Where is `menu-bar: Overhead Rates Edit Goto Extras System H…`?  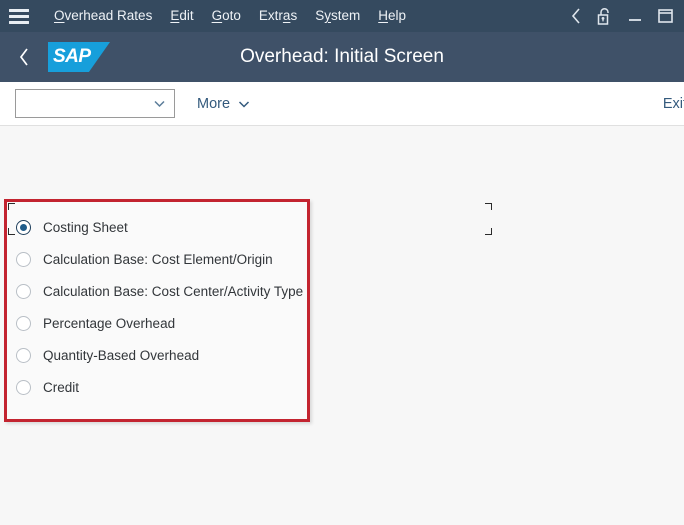 menu-bar: Overhead Rates Edit Goto Extras System H… is located at coordinates (342, 16).